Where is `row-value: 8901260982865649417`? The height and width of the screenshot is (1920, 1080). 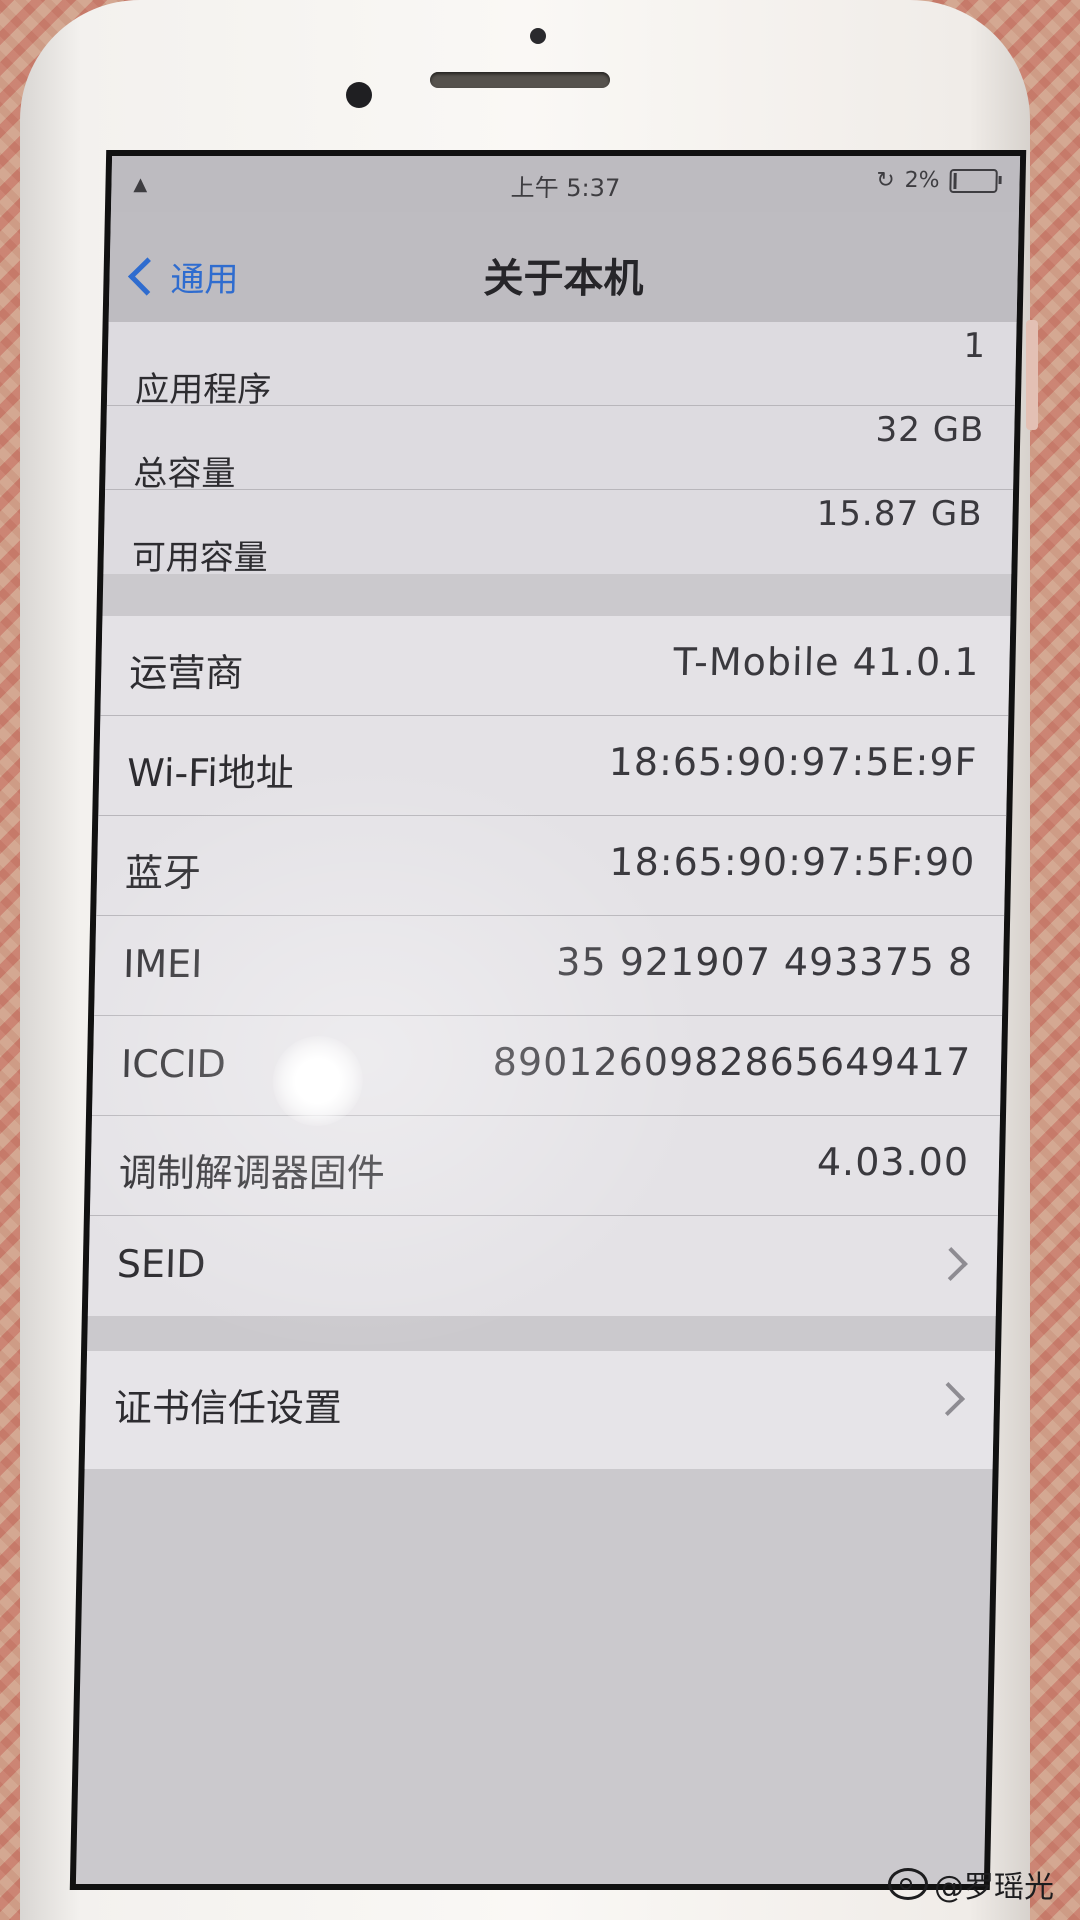
row-value: 8901260982865649417 is located at coordinates (732, 1062).